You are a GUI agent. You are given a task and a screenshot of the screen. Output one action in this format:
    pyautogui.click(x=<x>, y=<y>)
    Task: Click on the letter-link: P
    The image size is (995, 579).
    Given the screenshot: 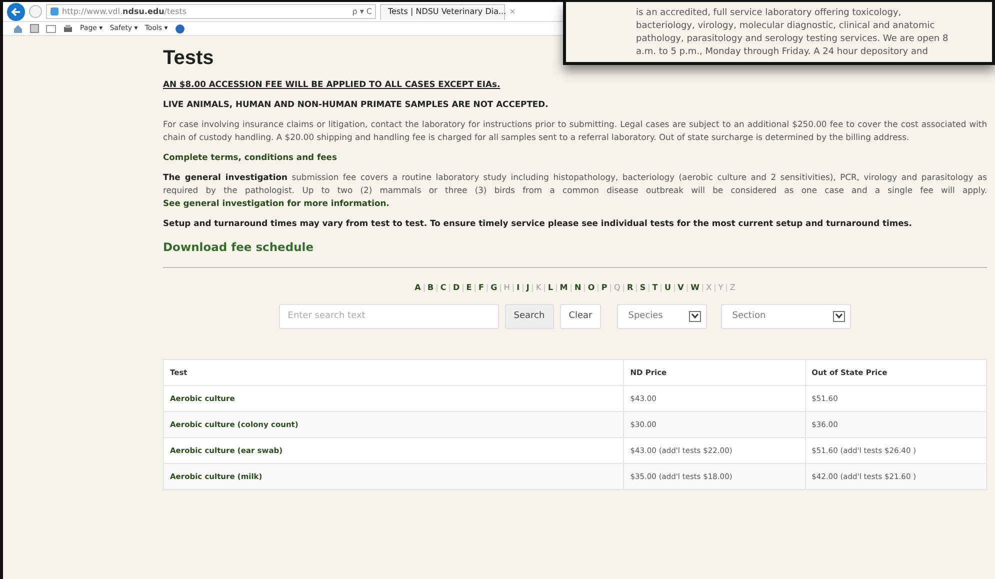 What is the action you would take?
    pyautogui.click(x=604, y=288)
    